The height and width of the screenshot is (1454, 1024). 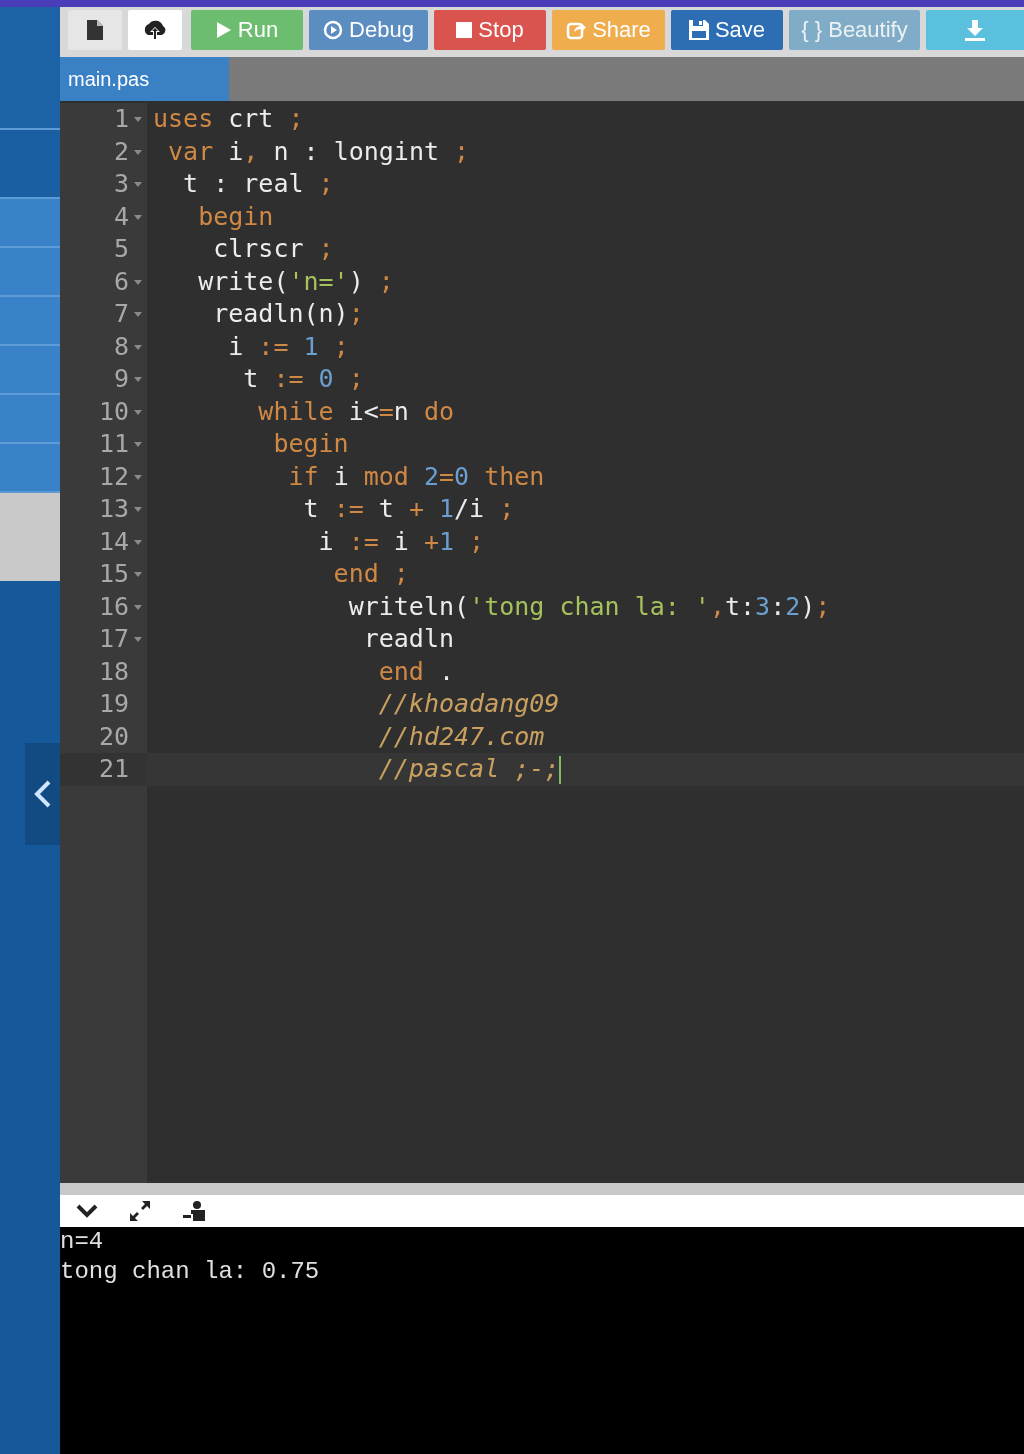 I want to click on new-file-button, so click(x=95, y=30).